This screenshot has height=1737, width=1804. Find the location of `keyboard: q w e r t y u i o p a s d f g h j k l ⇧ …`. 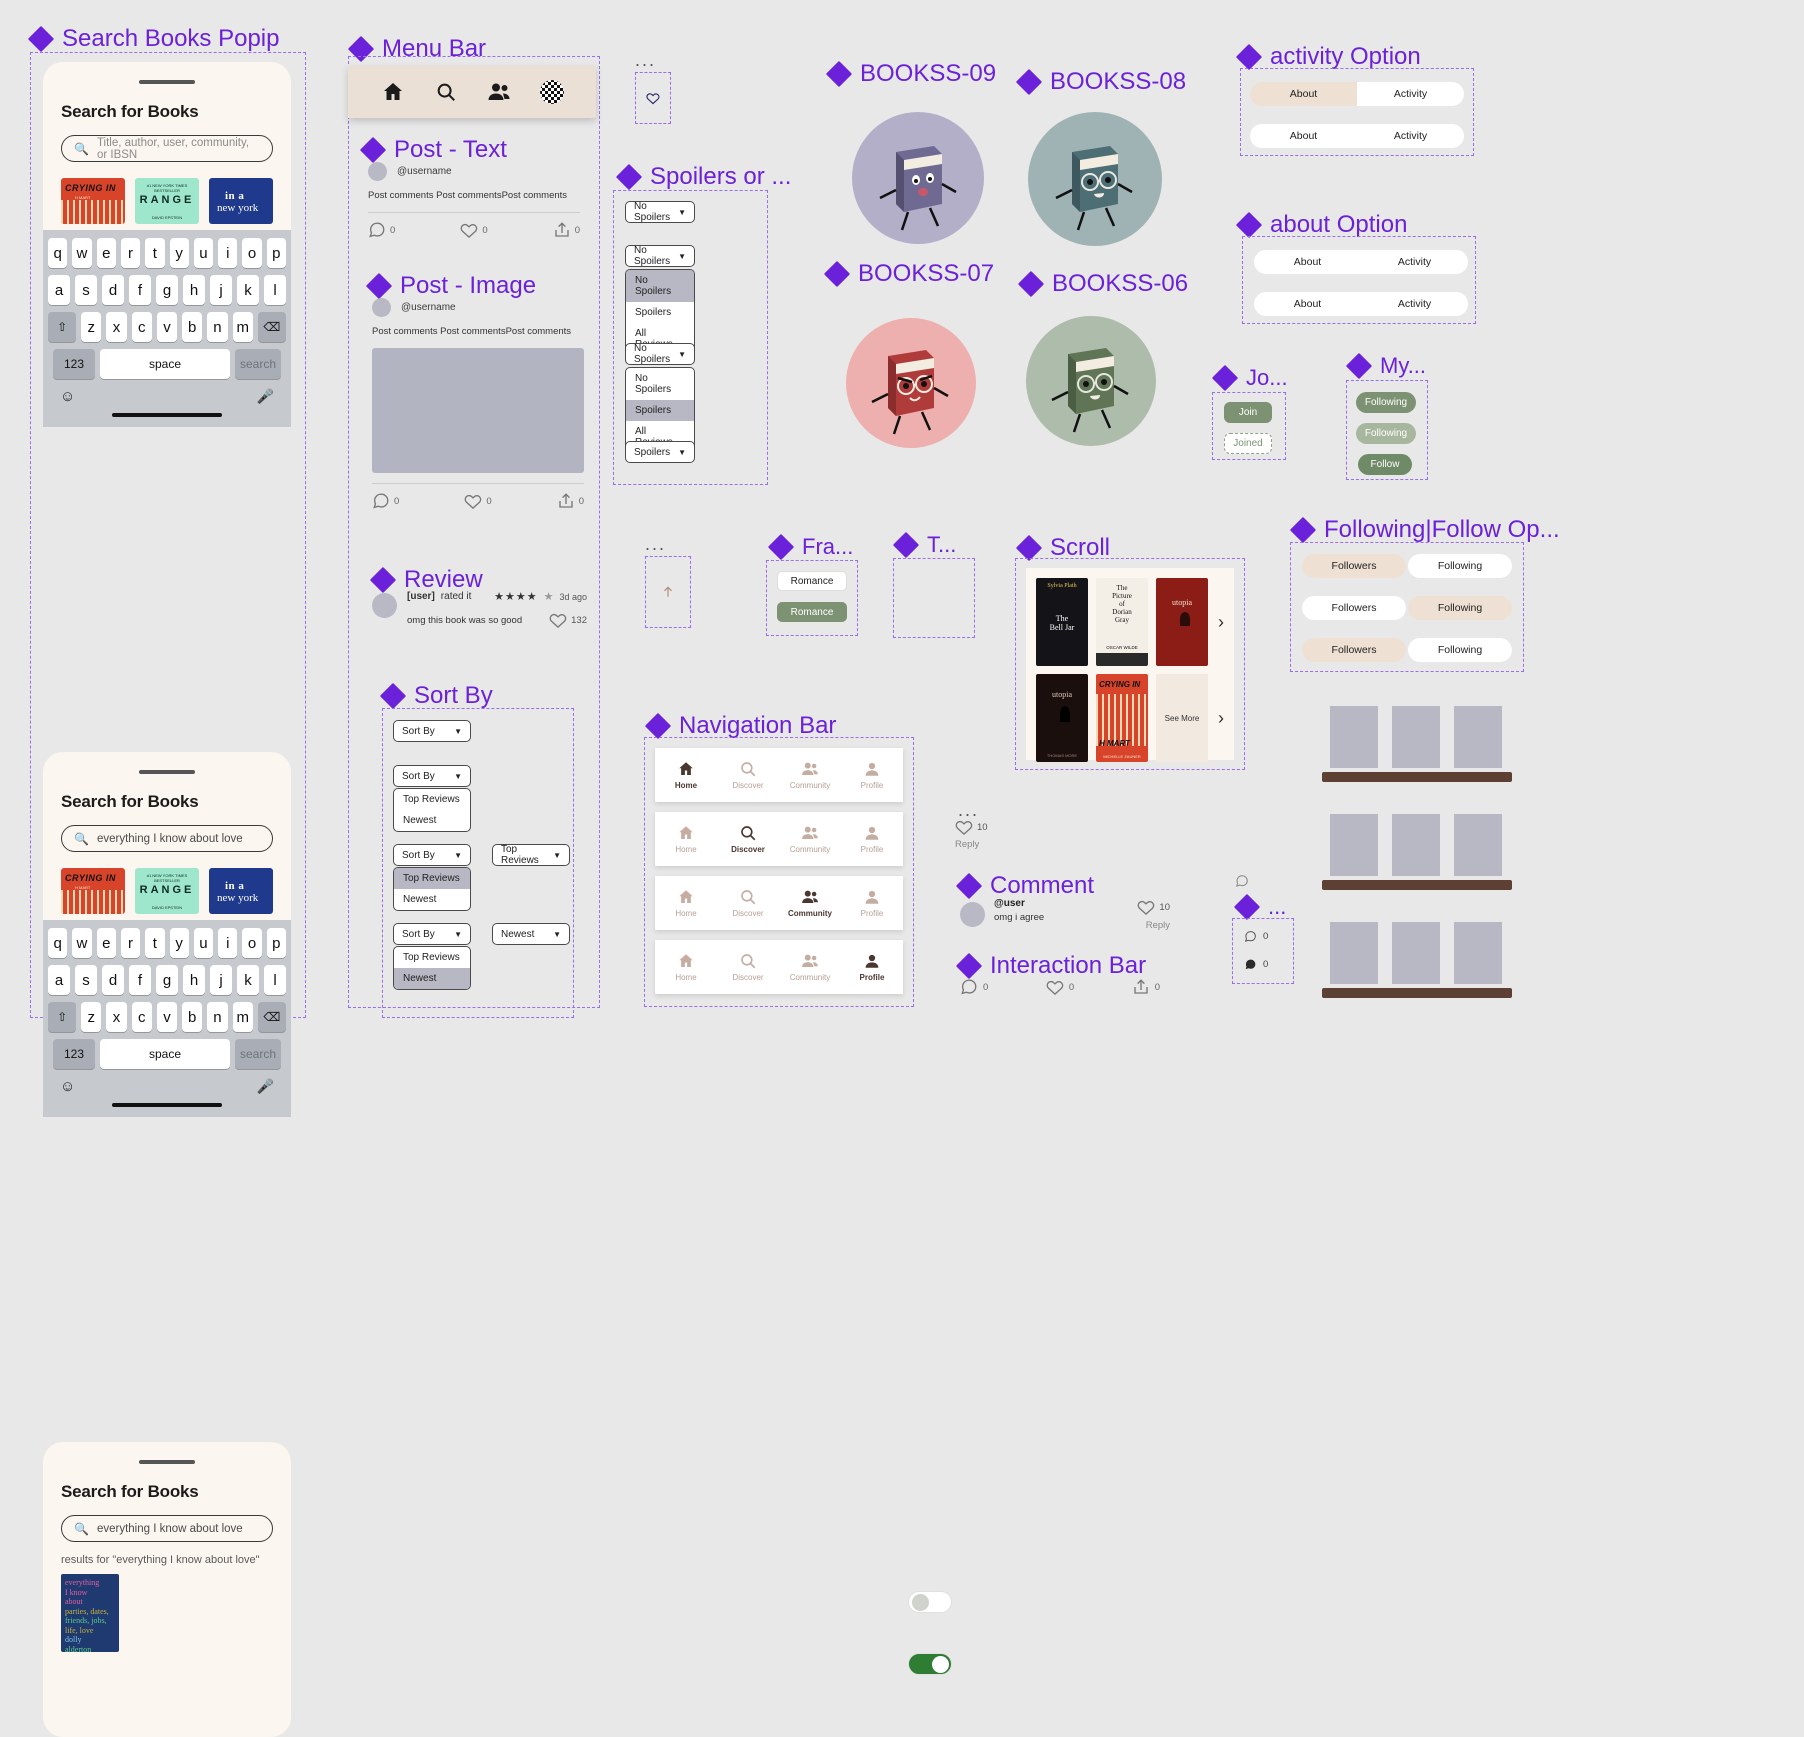

keyboard: q w e r t y u i o p a s d f g h j k l ⇧ … is located at coordinates (167, 328).